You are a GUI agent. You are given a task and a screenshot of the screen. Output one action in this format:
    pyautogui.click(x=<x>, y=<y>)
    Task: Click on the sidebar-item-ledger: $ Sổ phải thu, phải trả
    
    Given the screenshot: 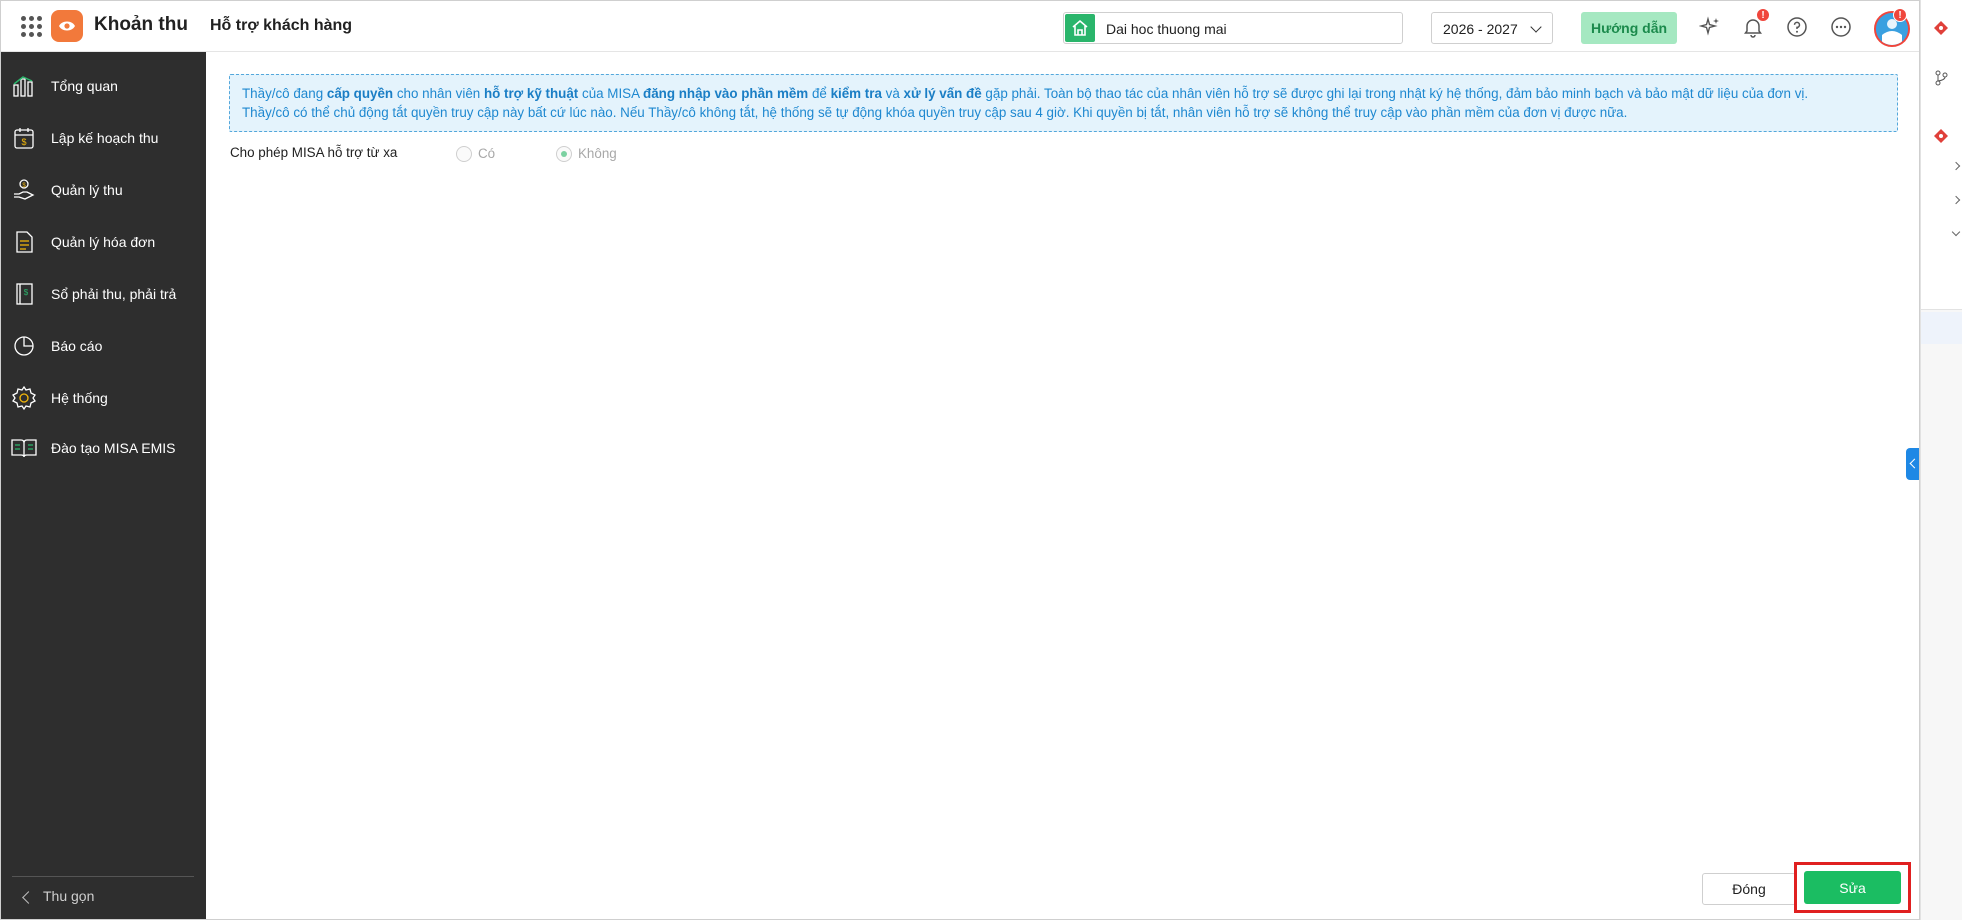 What is the action you would take?
    pyautogui.click(x=103, y=294)
    